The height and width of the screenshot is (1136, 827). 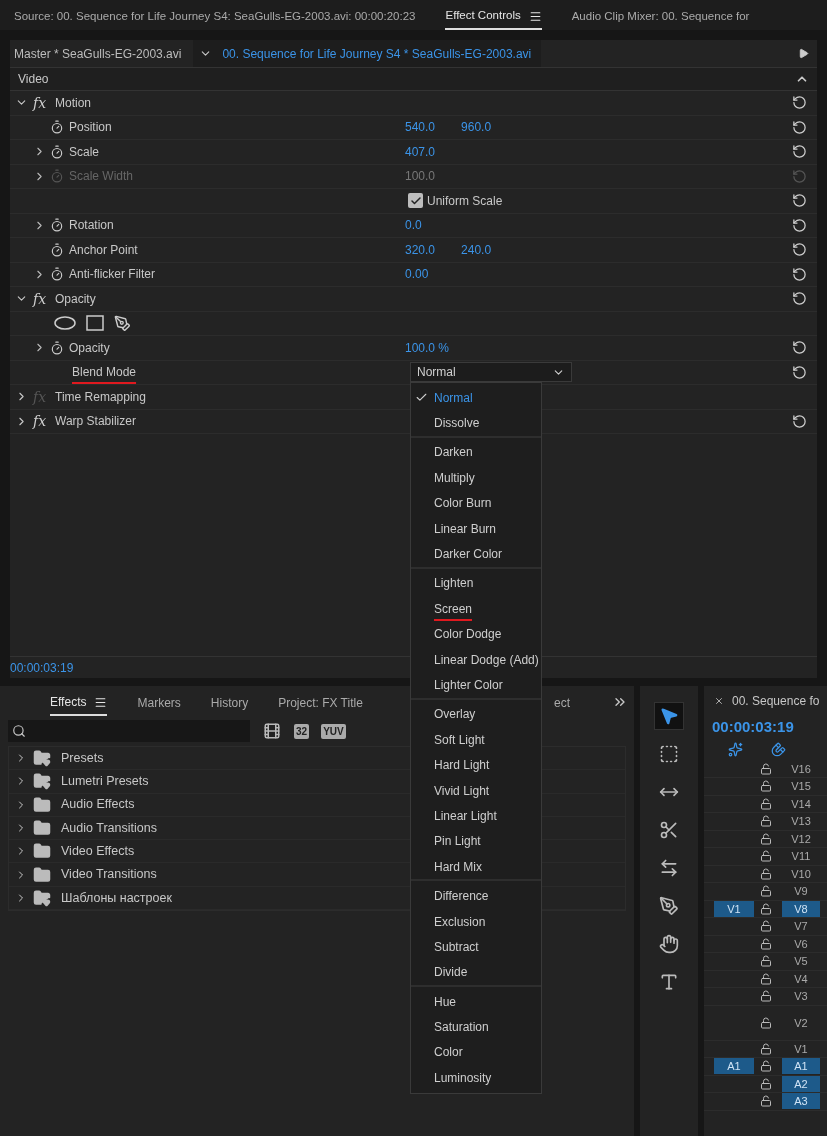 What do you see at coordinates (476, 685) in the screenshot?
I see `menu-item: Lighter Color` at bounding box center [476, 685].